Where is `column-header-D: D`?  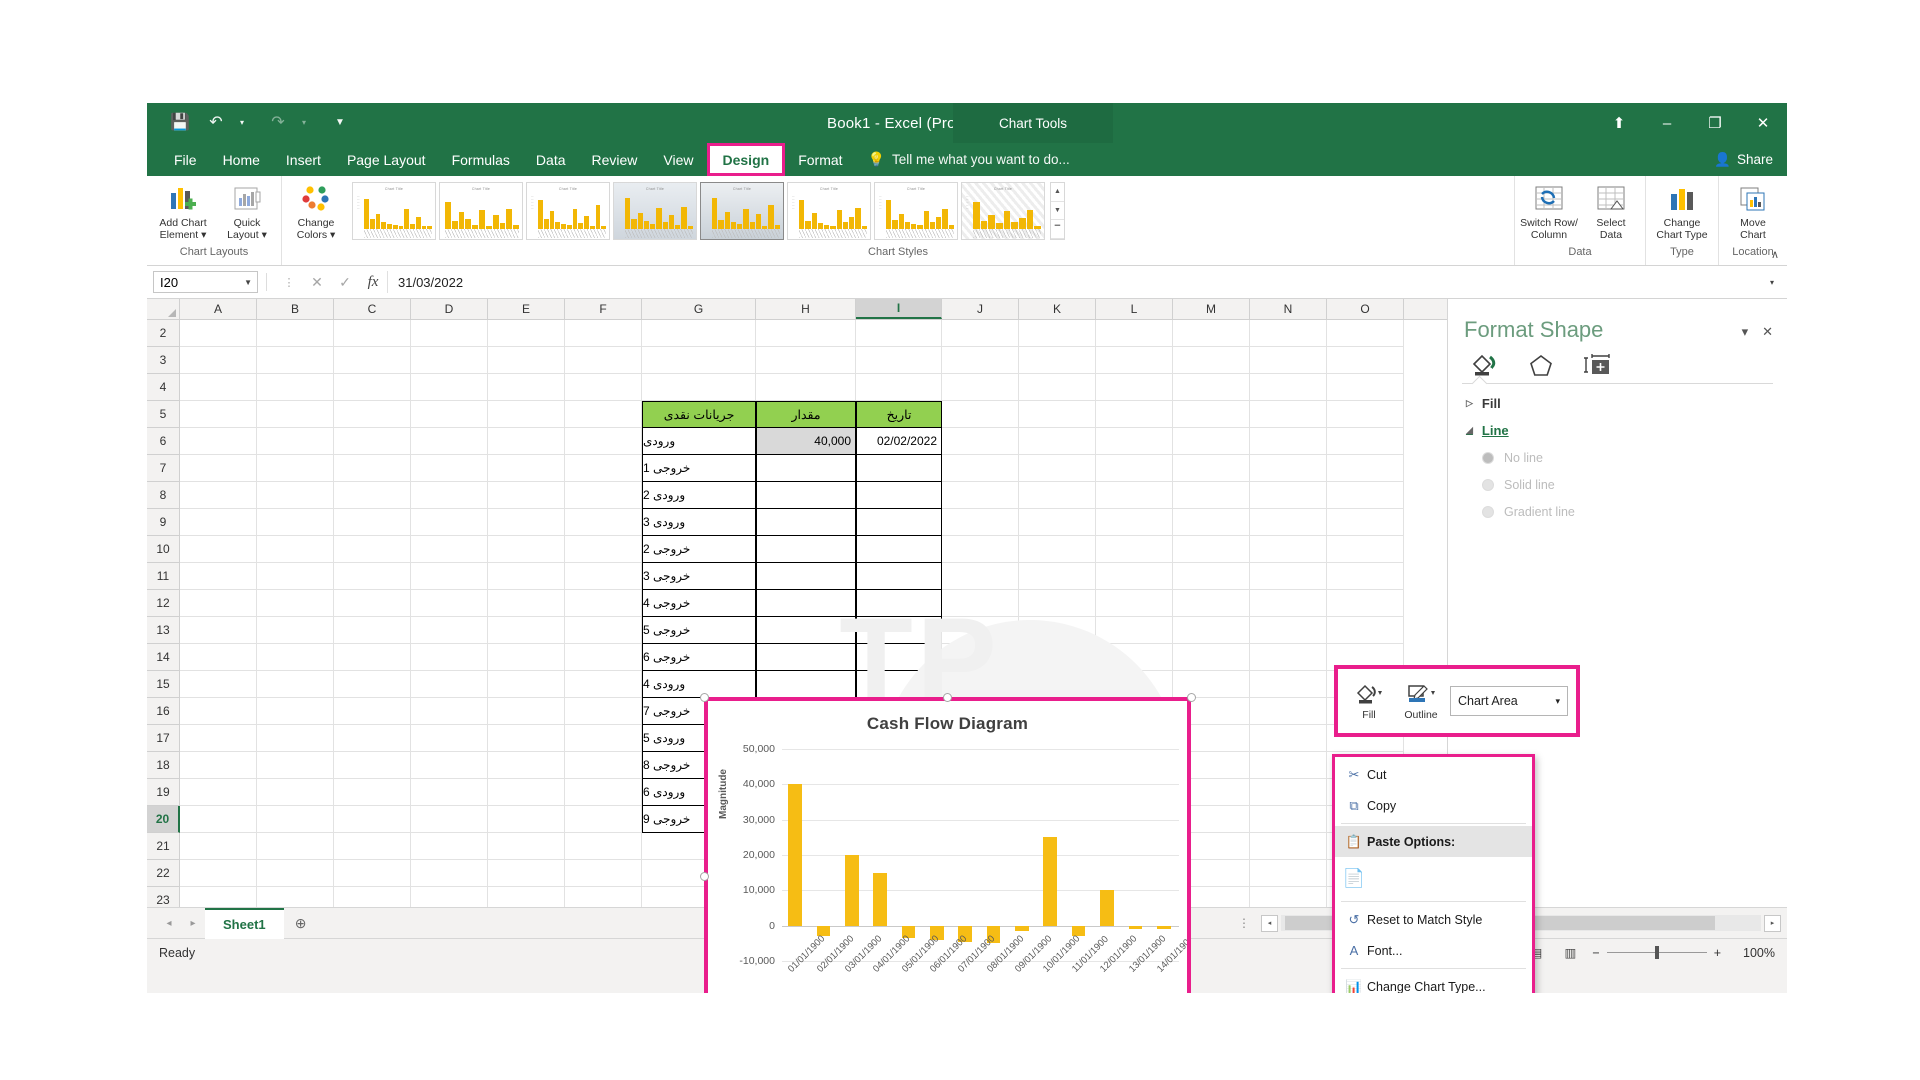 column-header-D: D is located at coordinates (449, 309).